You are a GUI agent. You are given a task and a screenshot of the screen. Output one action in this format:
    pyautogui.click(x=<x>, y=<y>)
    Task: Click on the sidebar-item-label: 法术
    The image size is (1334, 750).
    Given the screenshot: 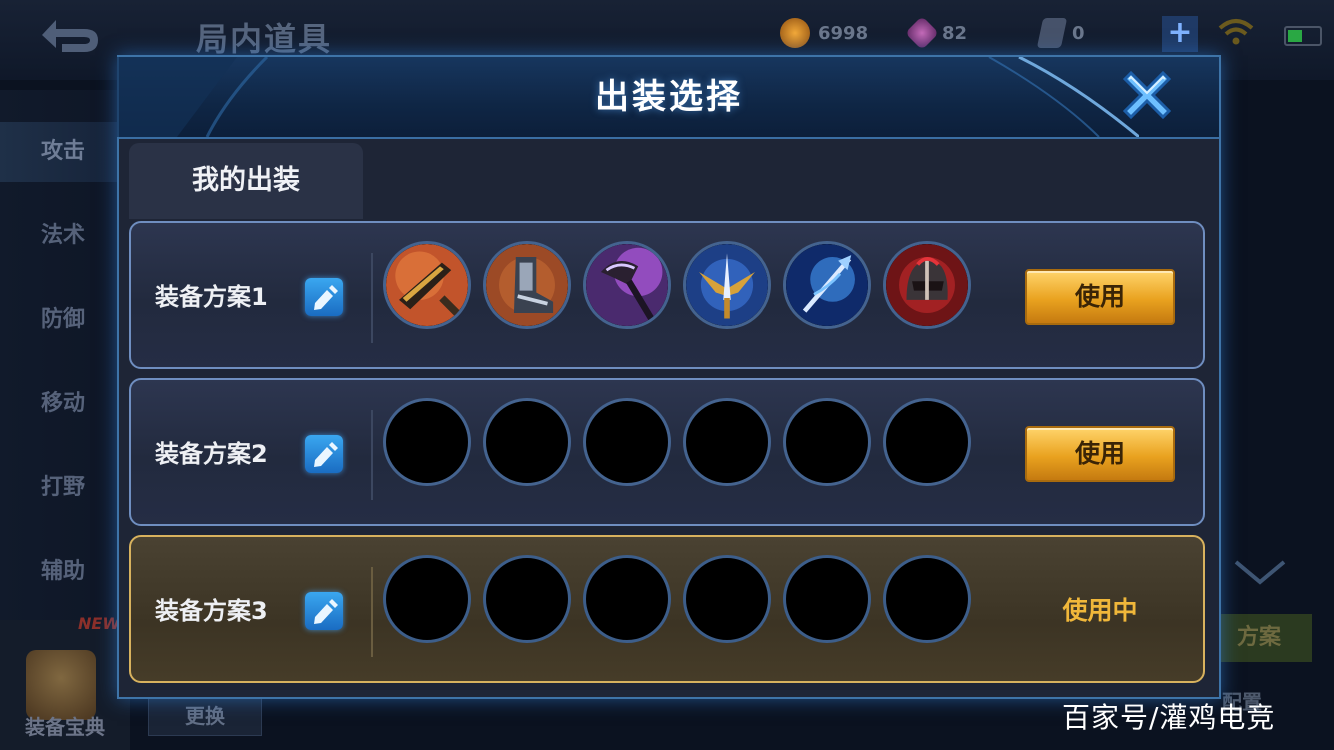 What is the action you would take?
    pyautogui.click(x=62, y=235)
    